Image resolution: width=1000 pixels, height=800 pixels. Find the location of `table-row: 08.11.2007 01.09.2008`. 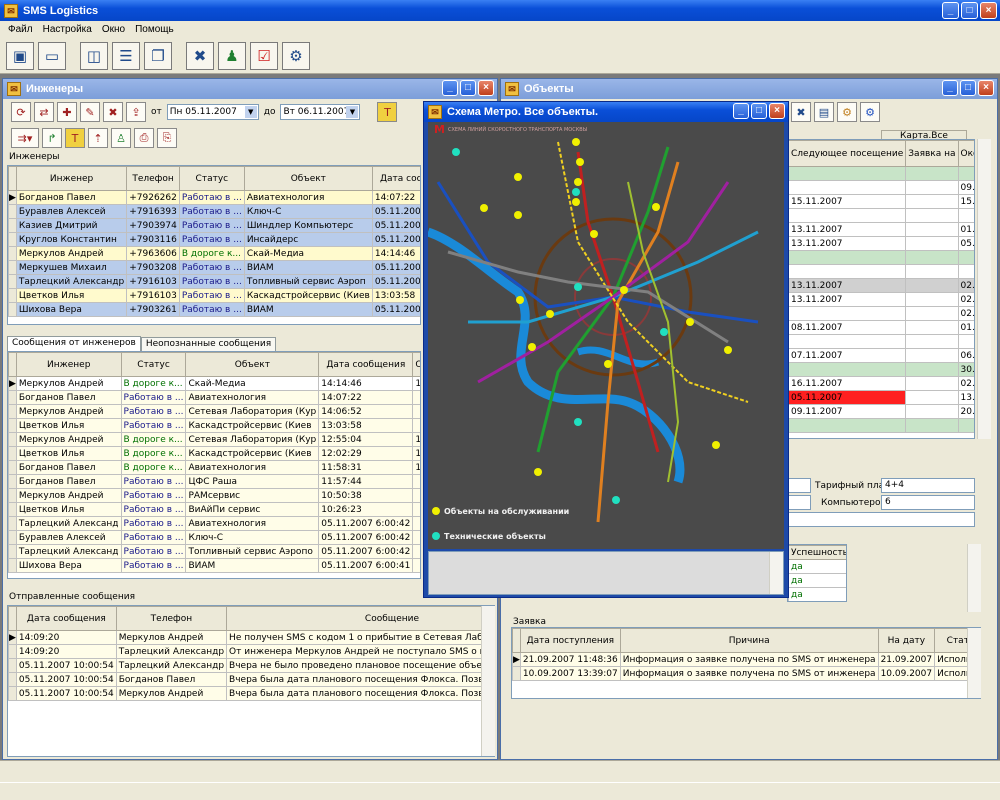

table-row: 08.11.2007 01.09.2008 is located at coordinates (881, 327).